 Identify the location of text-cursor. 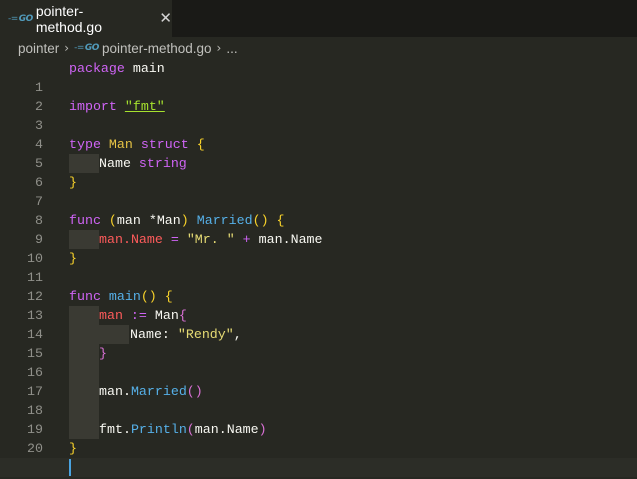
(70, 467).